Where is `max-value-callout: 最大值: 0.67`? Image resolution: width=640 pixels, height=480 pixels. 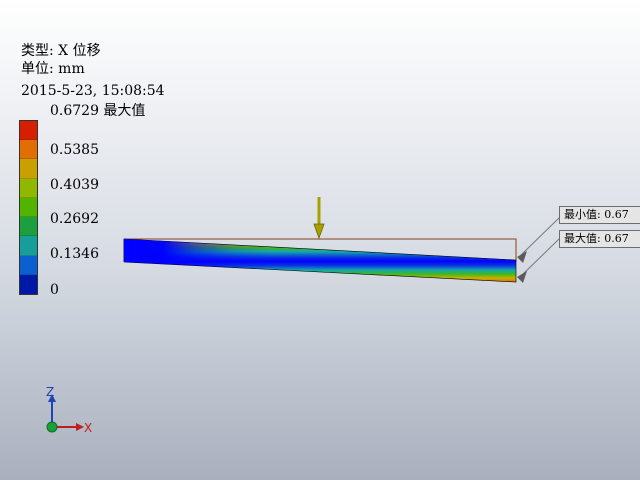 max-value-callout: 最大值: 0.67 is located at coordinates (599, 239).